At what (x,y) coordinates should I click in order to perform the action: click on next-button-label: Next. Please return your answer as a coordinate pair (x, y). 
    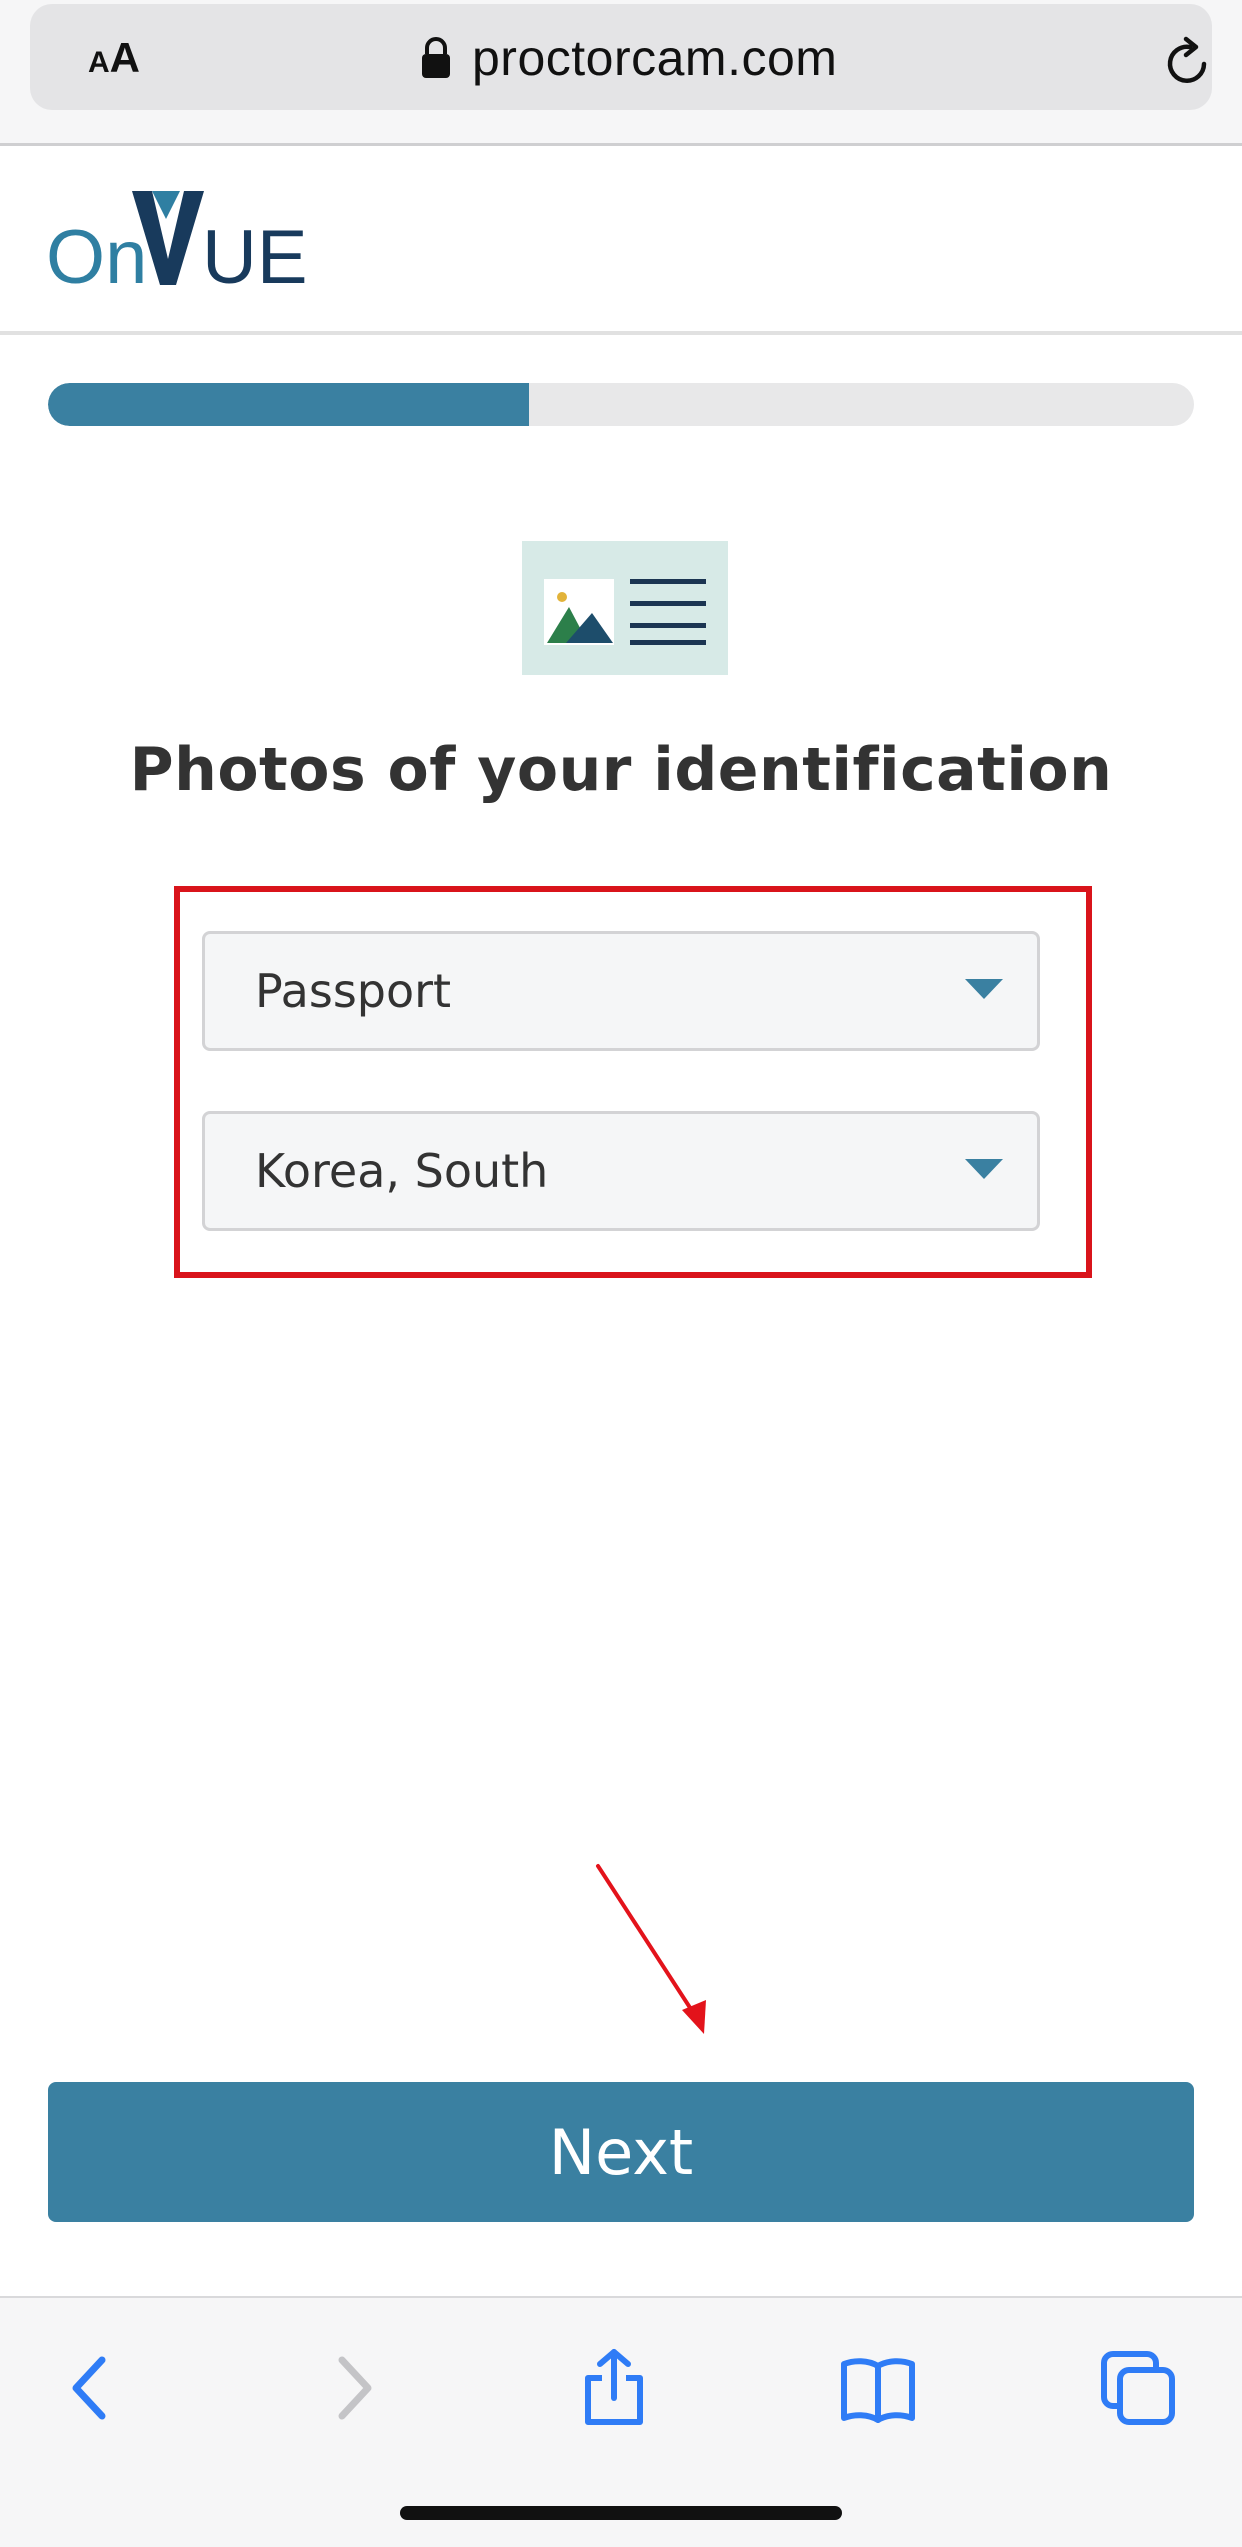
    Looking at the image, I should click on (621, 2152).